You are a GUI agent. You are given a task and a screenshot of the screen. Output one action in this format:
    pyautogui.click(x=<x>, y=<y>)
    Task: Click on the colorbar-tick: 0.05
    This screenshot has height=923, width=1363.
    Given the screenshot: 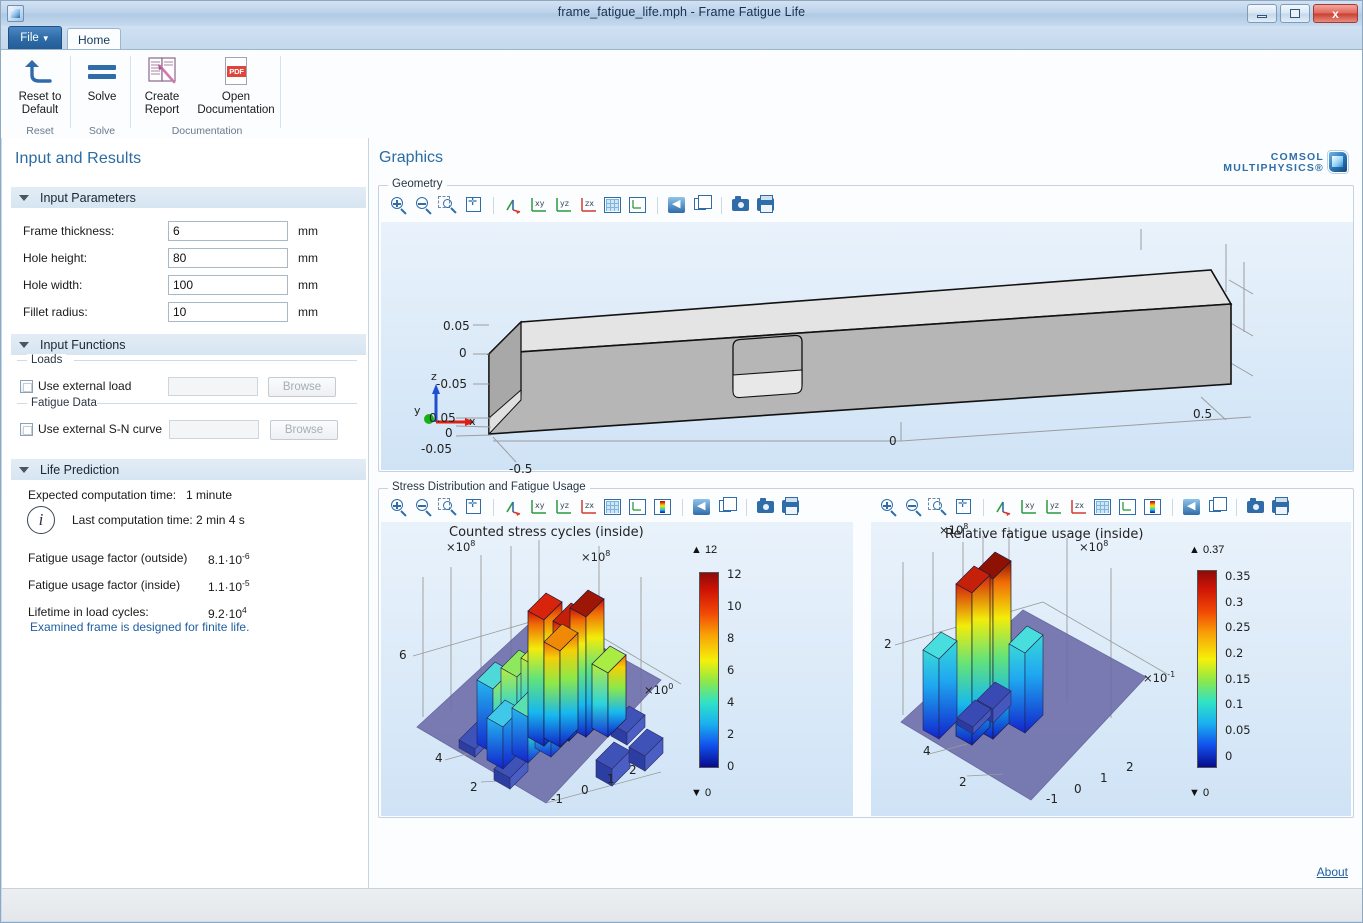 What is the action you would take?
    pyautogui.click(x=1238, y=730)
    